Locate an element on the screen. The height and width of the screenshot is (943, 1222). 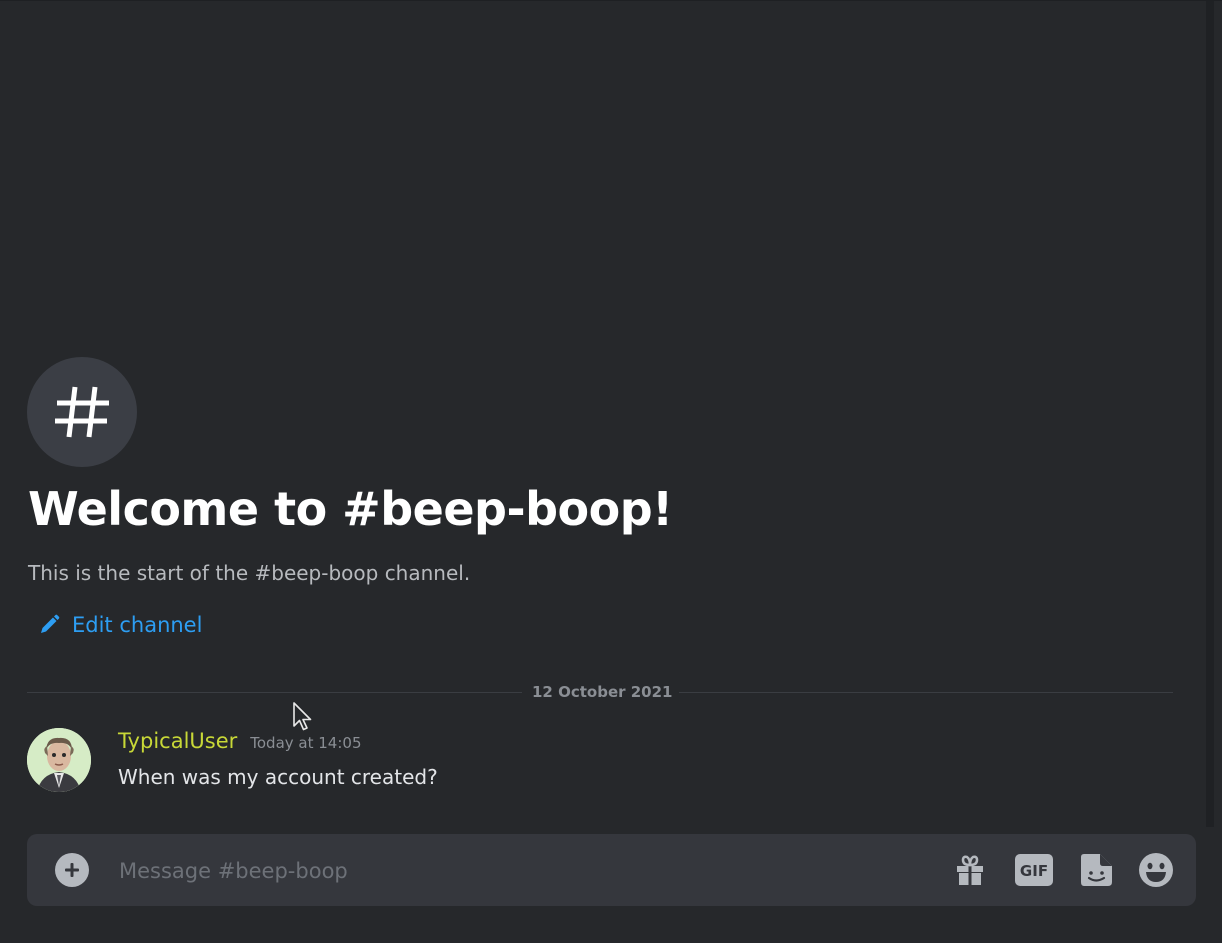
mouse-cursor is located at coordinates (303, 719).